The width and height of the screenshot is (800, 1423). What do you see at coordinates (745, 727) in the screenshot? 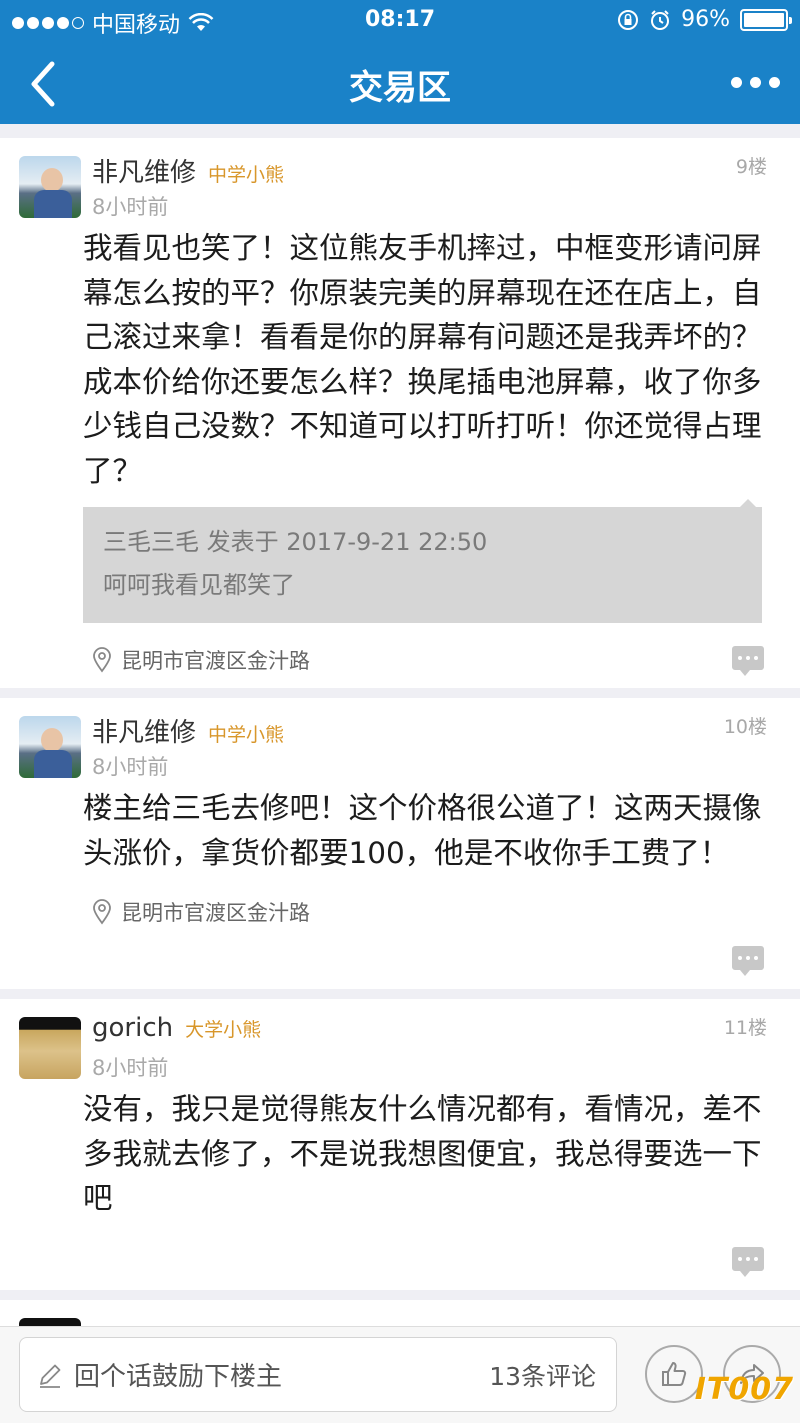
I see `floor-number: 10楼` at bounding box center [745, 727].